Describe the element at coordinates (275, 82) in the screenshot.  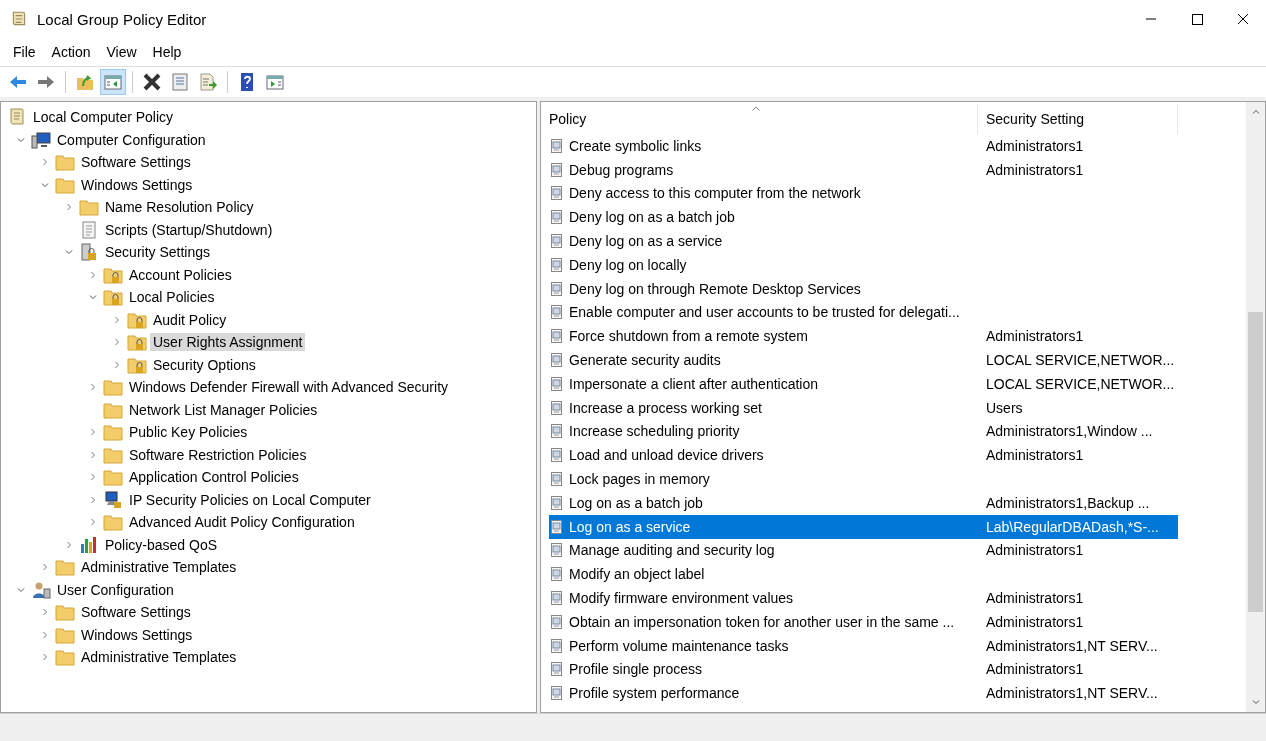
I see `action-pane-icon` at that location.